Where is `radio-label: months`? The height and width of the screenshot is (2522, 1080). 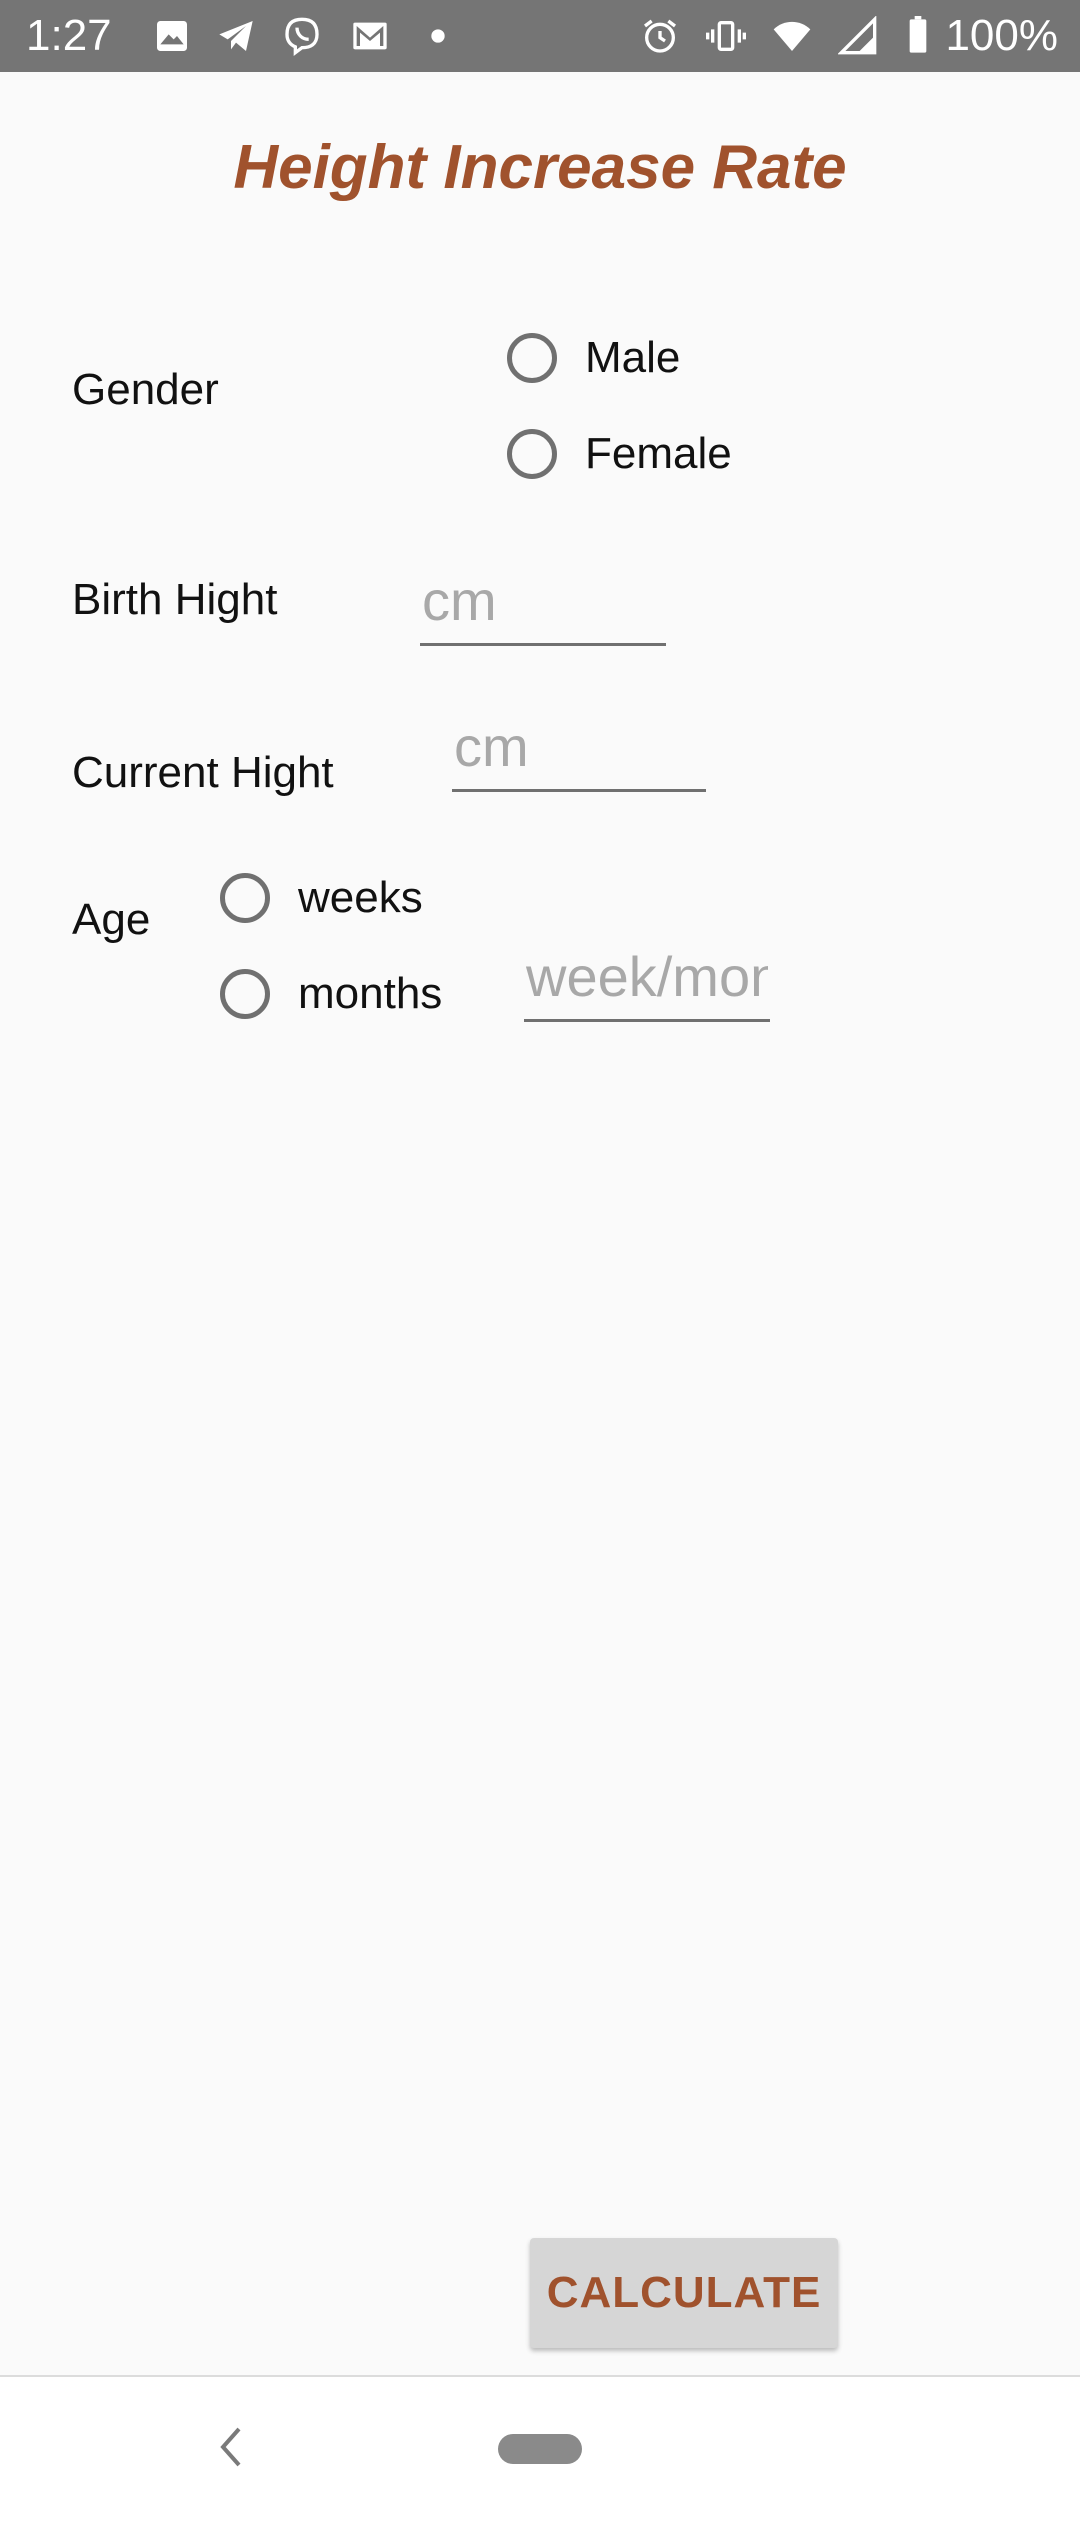
radio-label: months is located at coordinates (370, 993).